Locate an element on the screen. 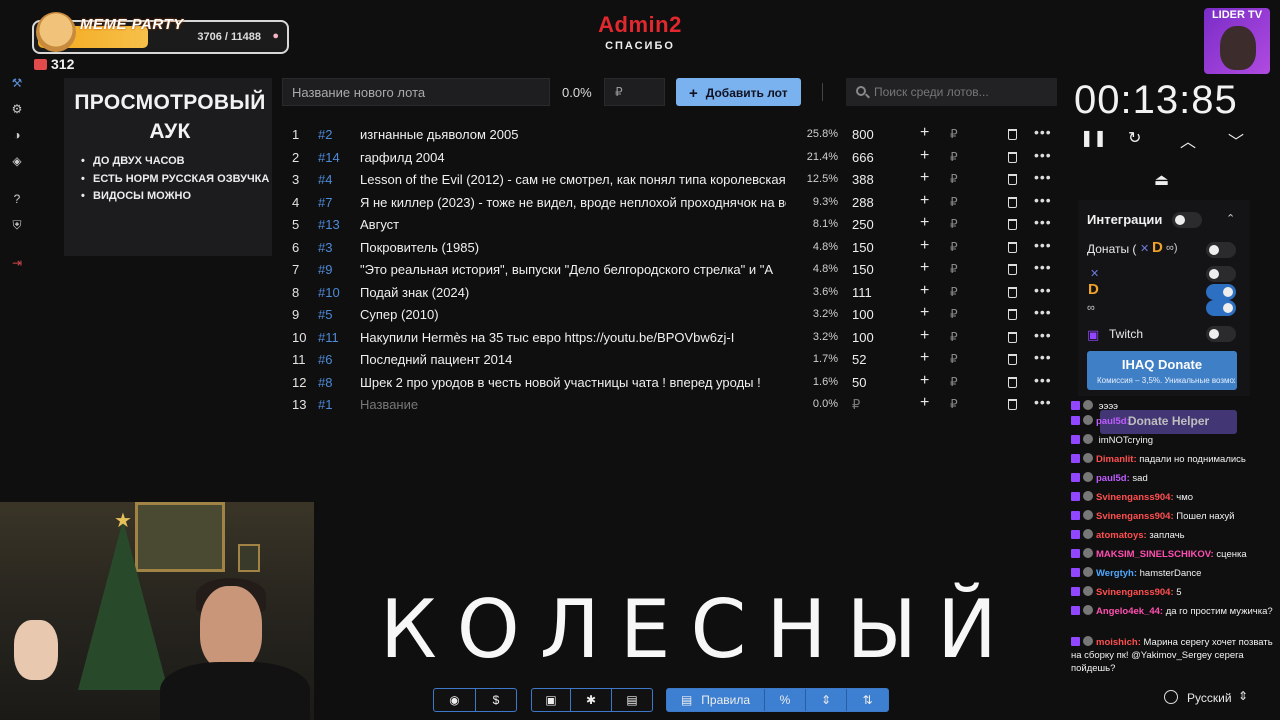 Image resolution: width=1280 pixels, height=720 pixels. integrations-toggle is located at coordinates (1187, 220).